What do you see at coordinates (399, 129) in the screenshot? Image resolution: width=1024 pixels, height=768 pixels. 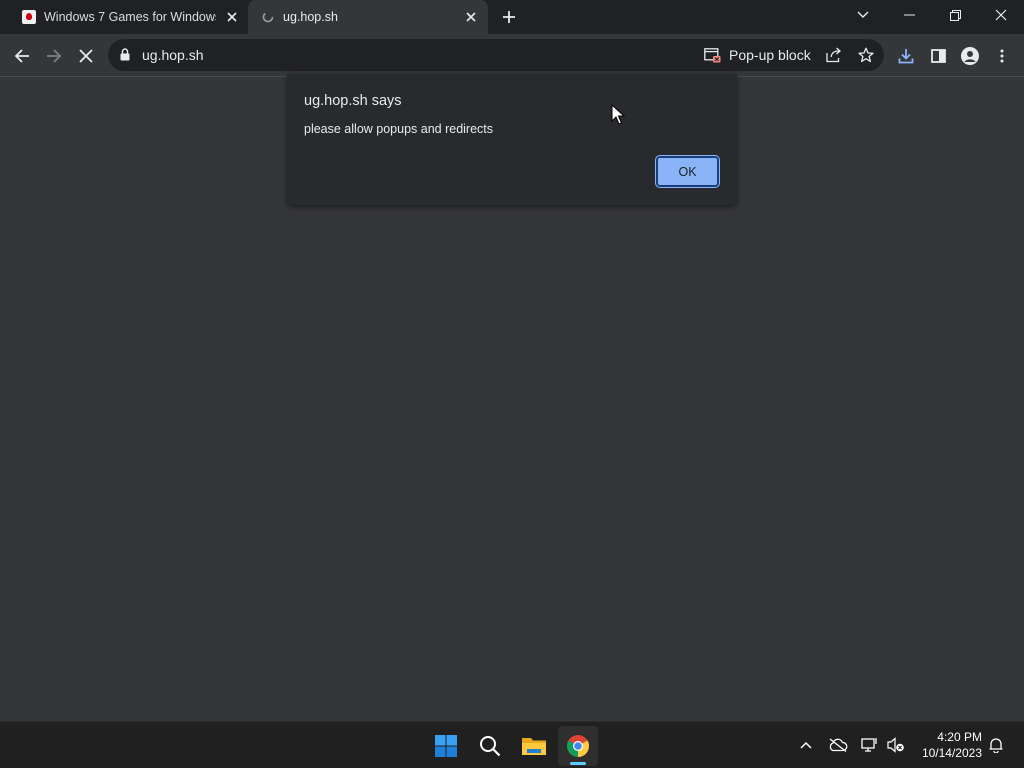 I see `dialog-message: please allow popups and redirects` at bounding box center [399, 129].